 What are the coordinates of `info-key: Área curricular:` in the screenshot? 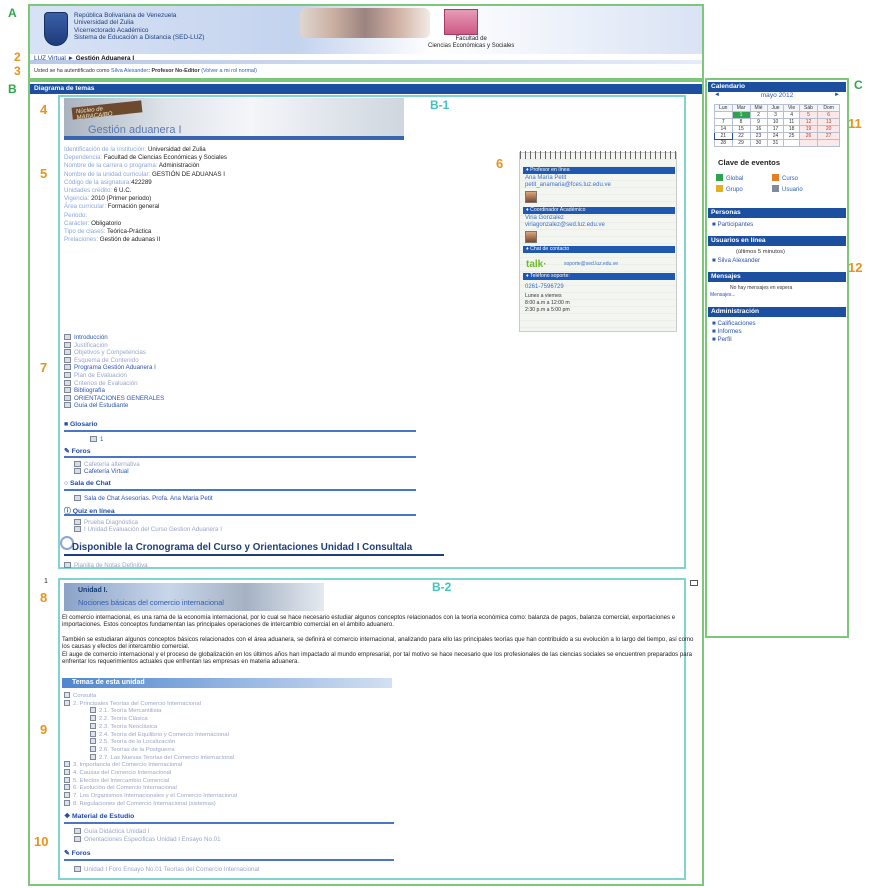 It's located at (85, 207).